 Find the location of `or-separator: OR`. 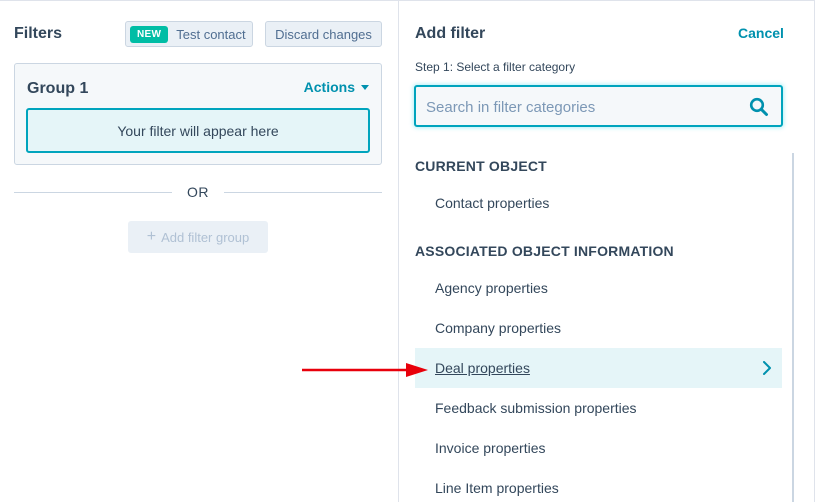

or-separator: OR is located at coordinates (198, 192).